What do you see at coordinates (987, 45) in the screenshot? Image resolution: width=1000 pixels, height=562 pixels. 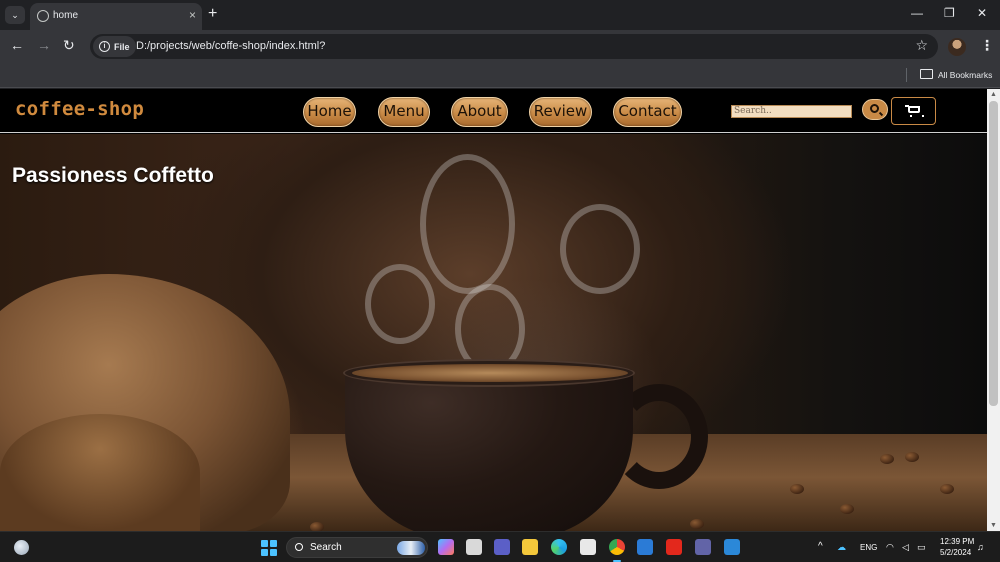 I see `kebab-menu-icon: ⋮` at bounding box center [987, 45].